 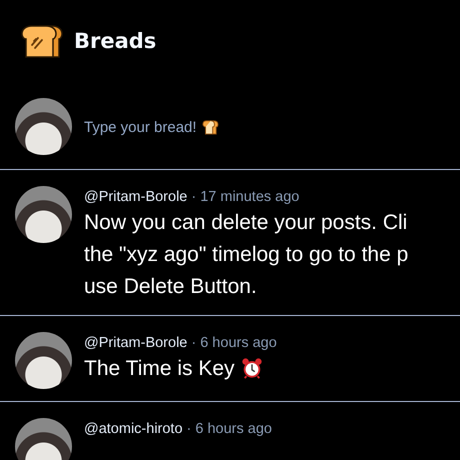 I want to click on post-text: The Time is Key, so click(x=159, y=369).